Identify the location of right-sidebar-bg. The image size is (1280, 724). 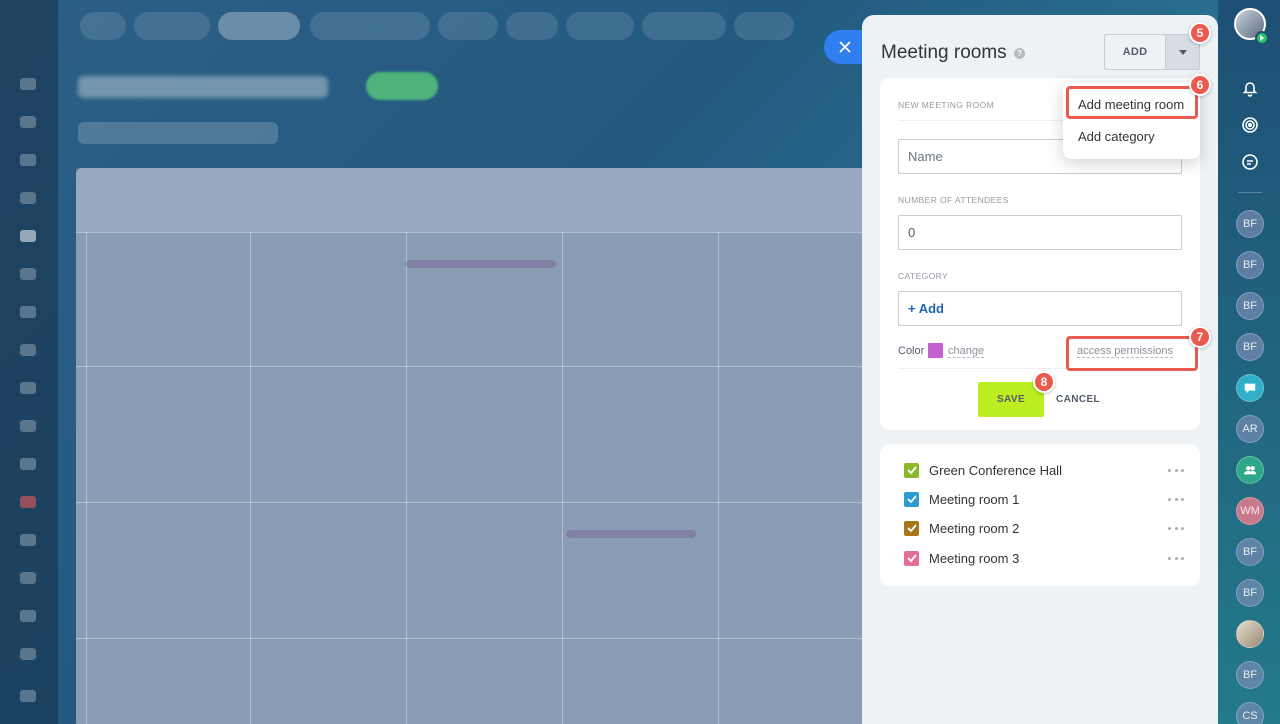
(1249, 362).